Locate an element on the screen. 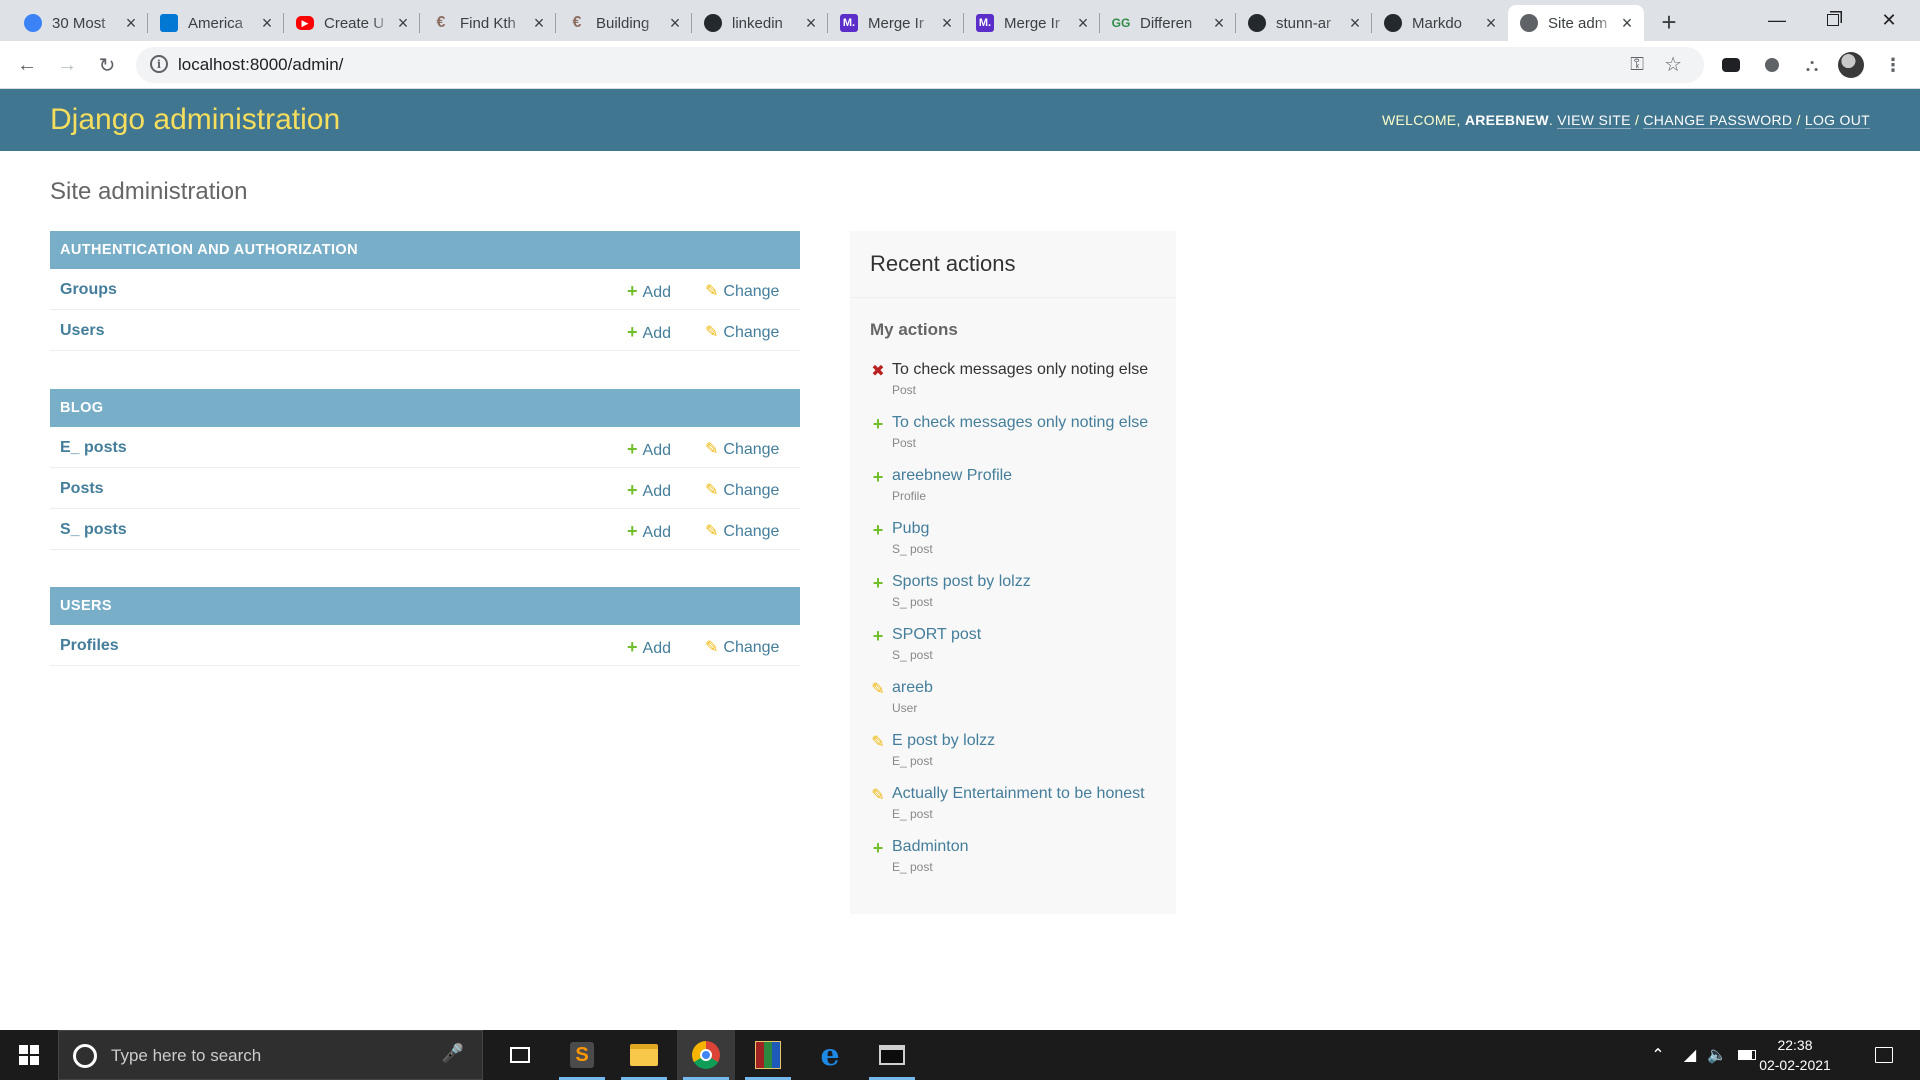 This screenshot has height=1080, width=1920. taskbar-search-input: Type here to search 🎤 is located at coordinates (270, 1055).